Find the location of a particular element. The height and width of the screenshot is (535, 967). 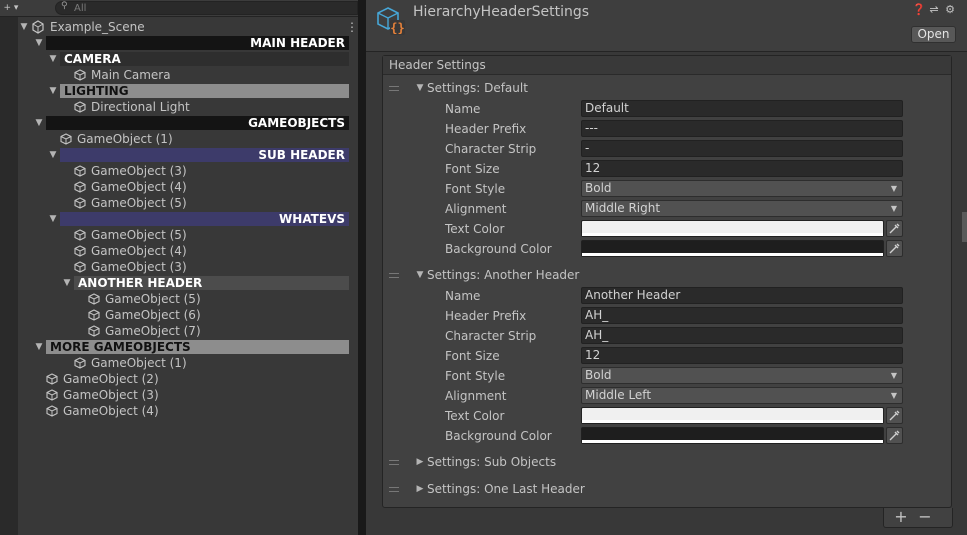

name-field: Another Header is located at coordinates (742, 295).